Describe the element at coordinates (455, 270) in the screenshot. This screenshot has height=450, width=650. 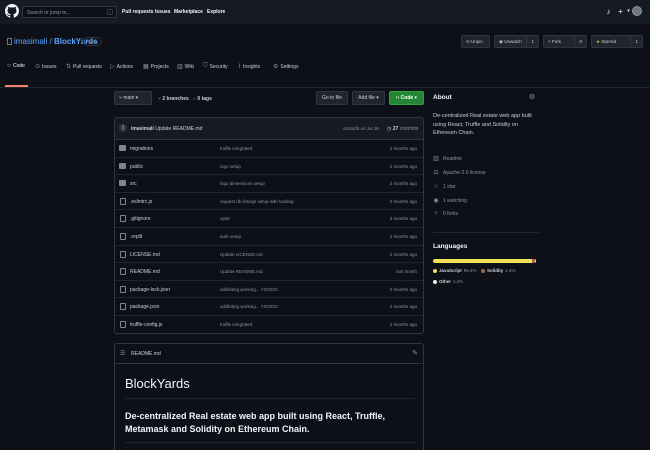
I see `language-javascript: JavaScript 96.4%` at that location.